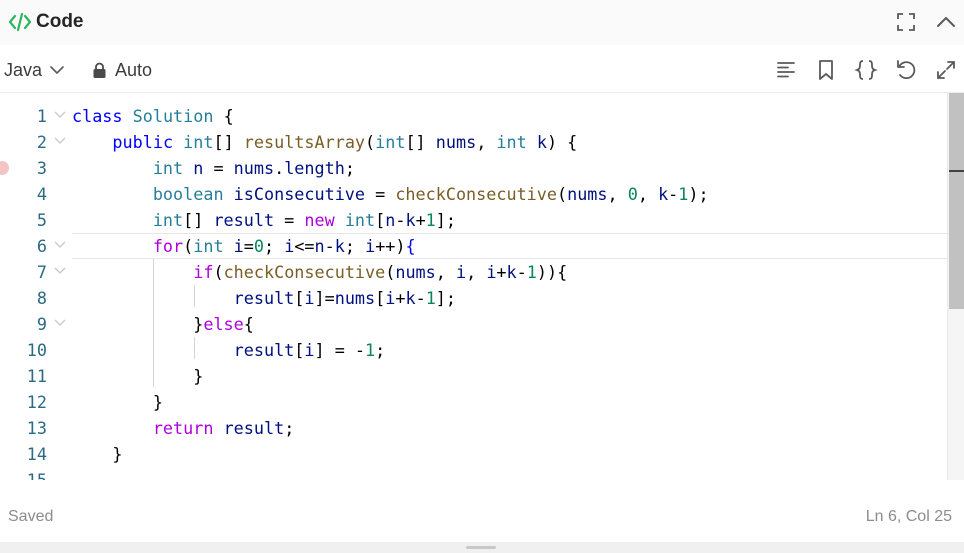 The height and width of the screenshot is (553, 964). I want to click on line-number: 13, so click(23, 428).